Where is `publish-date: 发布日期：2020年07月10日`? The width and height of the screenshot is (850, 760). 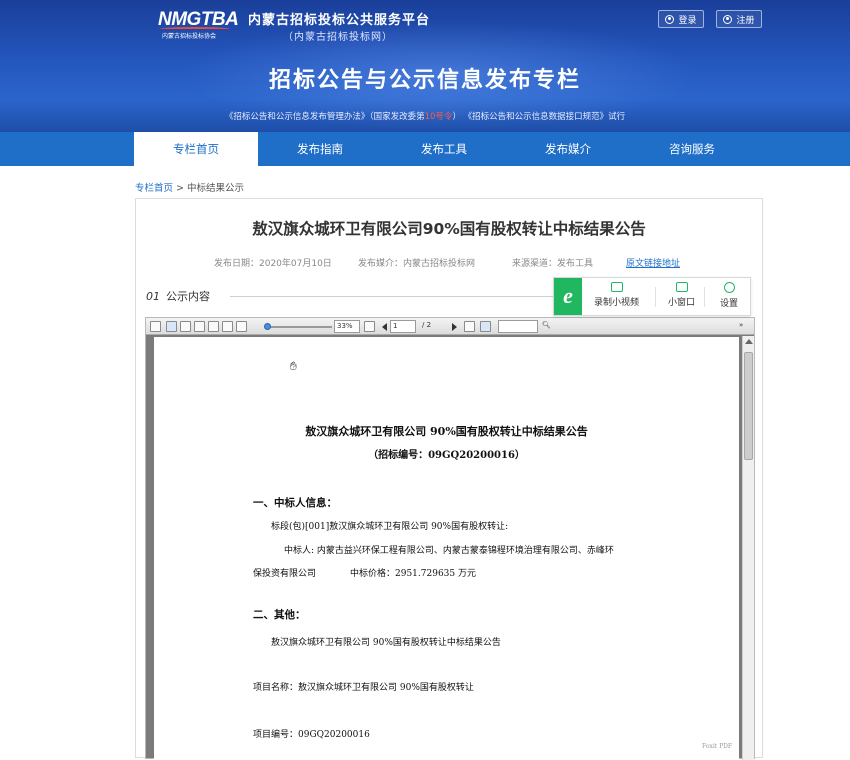
publish-date: 发布日期：2020年07月10日 is located at coordinates (273, 264).